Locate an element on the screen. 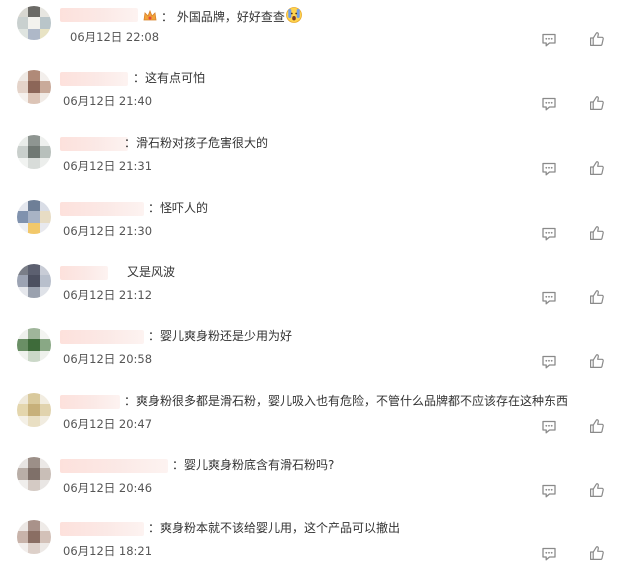 This screenshot has height=578, width=619. comment-time: 06月12日 20:58 is located at coordinates (108, 359).